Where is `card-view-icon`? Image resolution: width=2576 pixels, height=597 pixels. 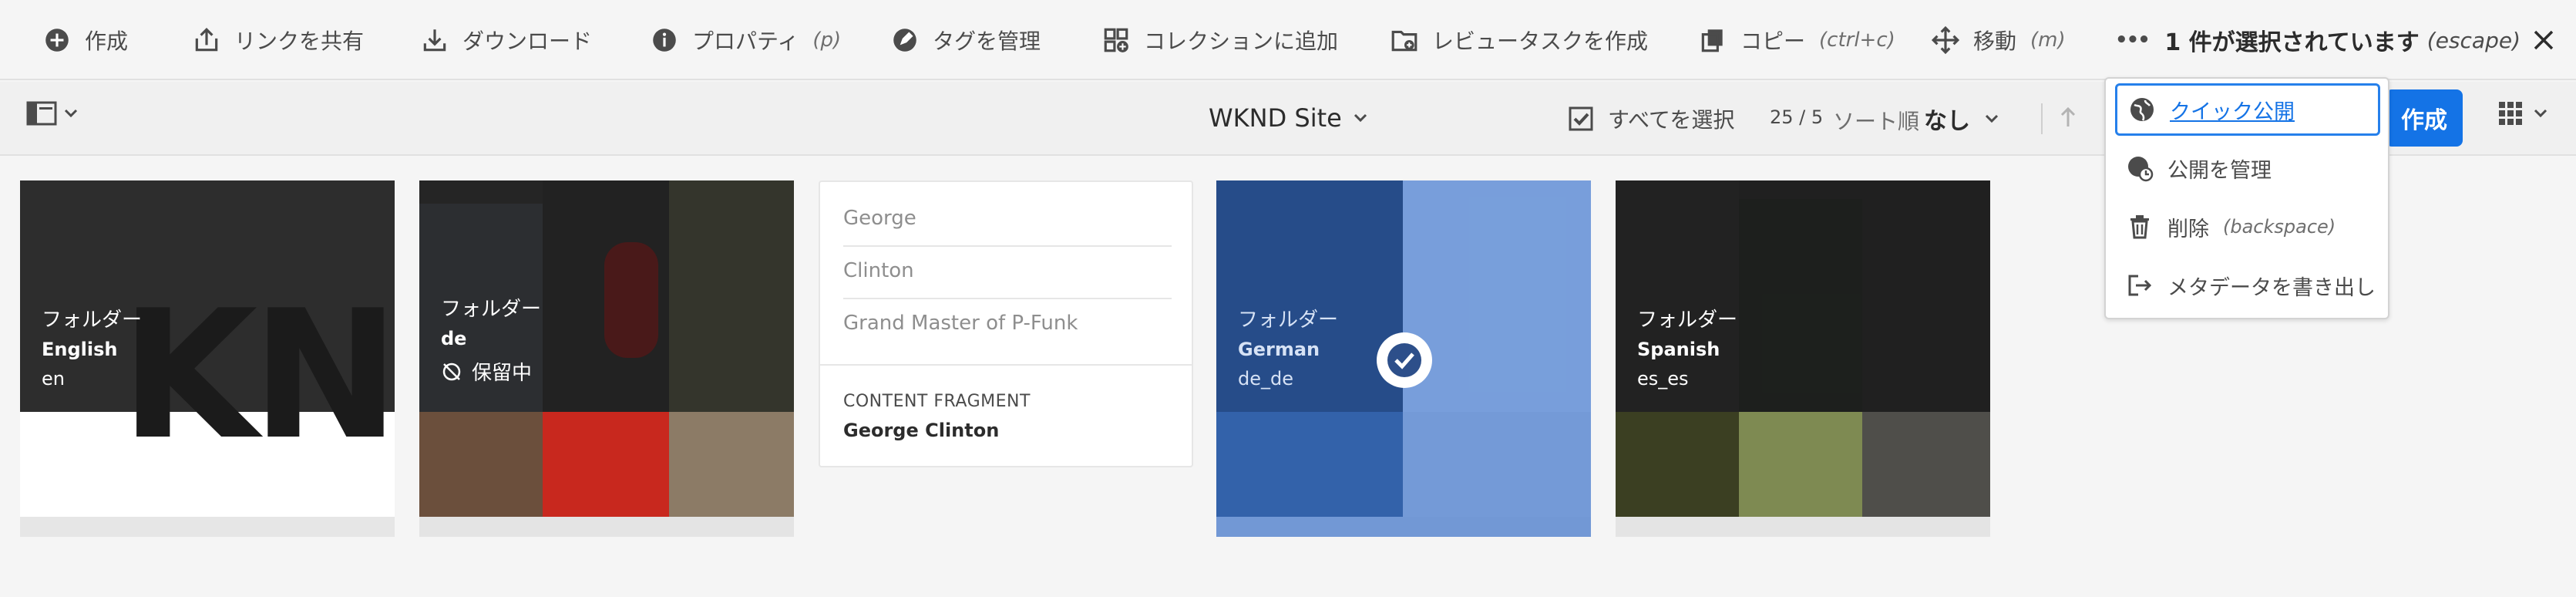
card-view-icon is located at coordinates (2510, 114).